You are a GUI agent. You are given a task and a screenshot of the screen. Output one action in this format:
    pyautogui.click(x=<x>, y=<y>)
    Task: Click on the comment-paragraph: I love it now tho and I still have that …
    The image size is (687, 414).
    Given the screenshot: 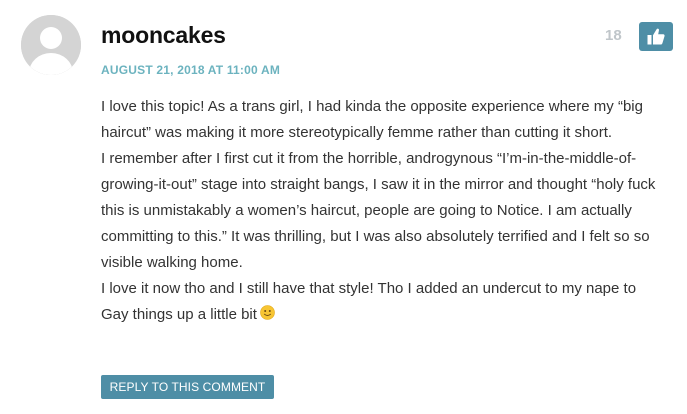 What is the action you would take?
    pyautogui.click(x=381, y=302)
    